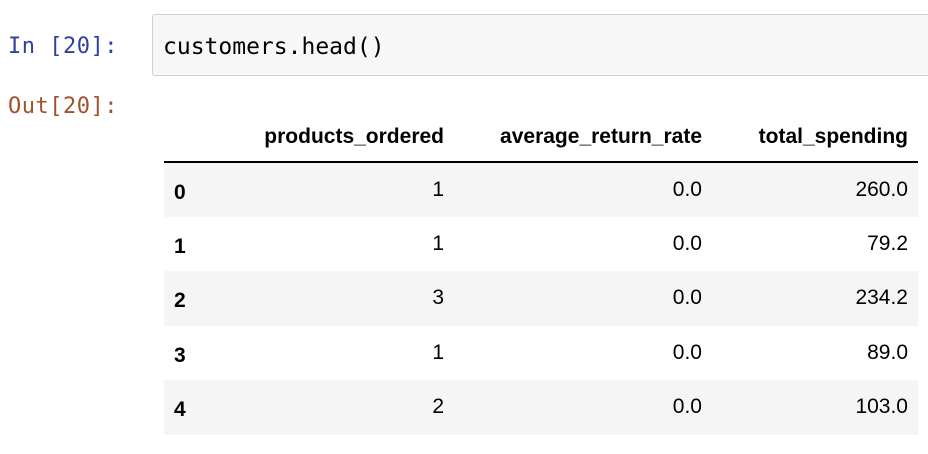  Describe the element at coordinates (180, 192) in the screenshot. I see `row-index: 0` at that location.